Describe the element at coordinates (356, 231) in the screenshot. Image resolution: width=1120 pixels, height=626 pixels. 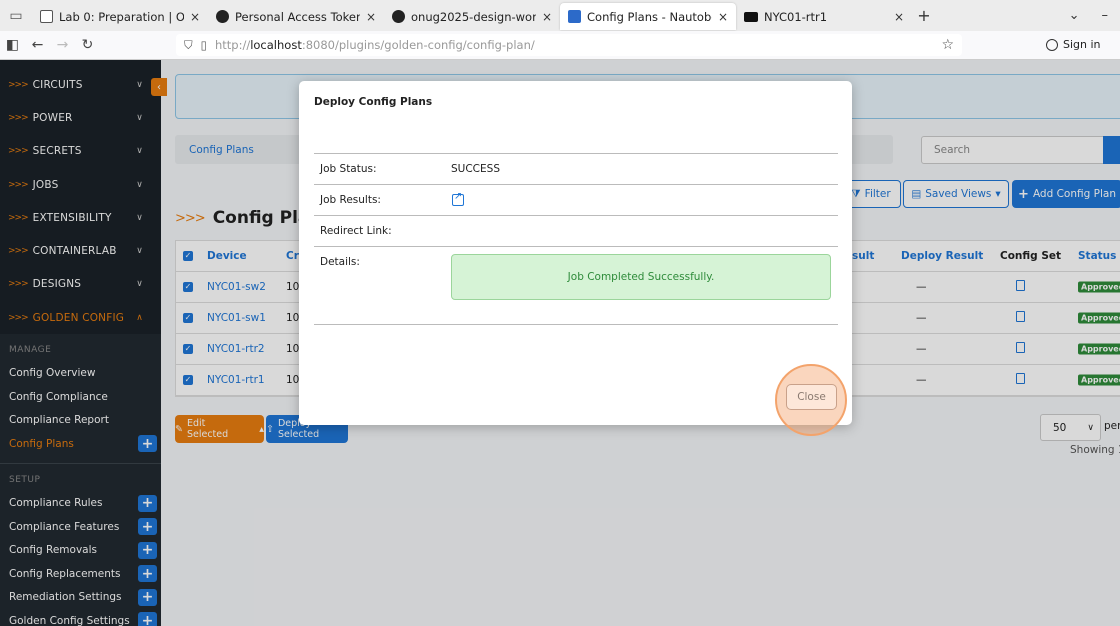
I see `redirect-link-label: Redirect Link:` at that location.